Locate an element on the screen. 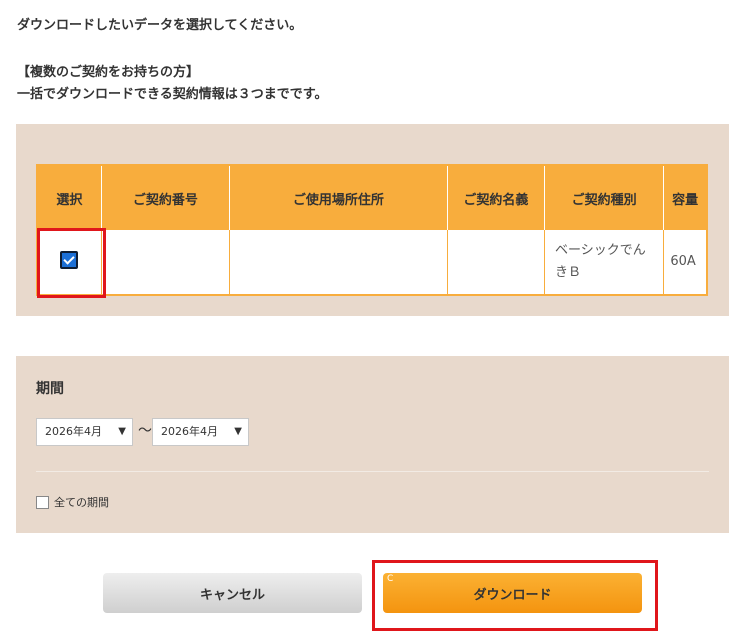 This screenshot has height=638, width=743. cancel-button: キャンセル is located at coordinates (232, 593).